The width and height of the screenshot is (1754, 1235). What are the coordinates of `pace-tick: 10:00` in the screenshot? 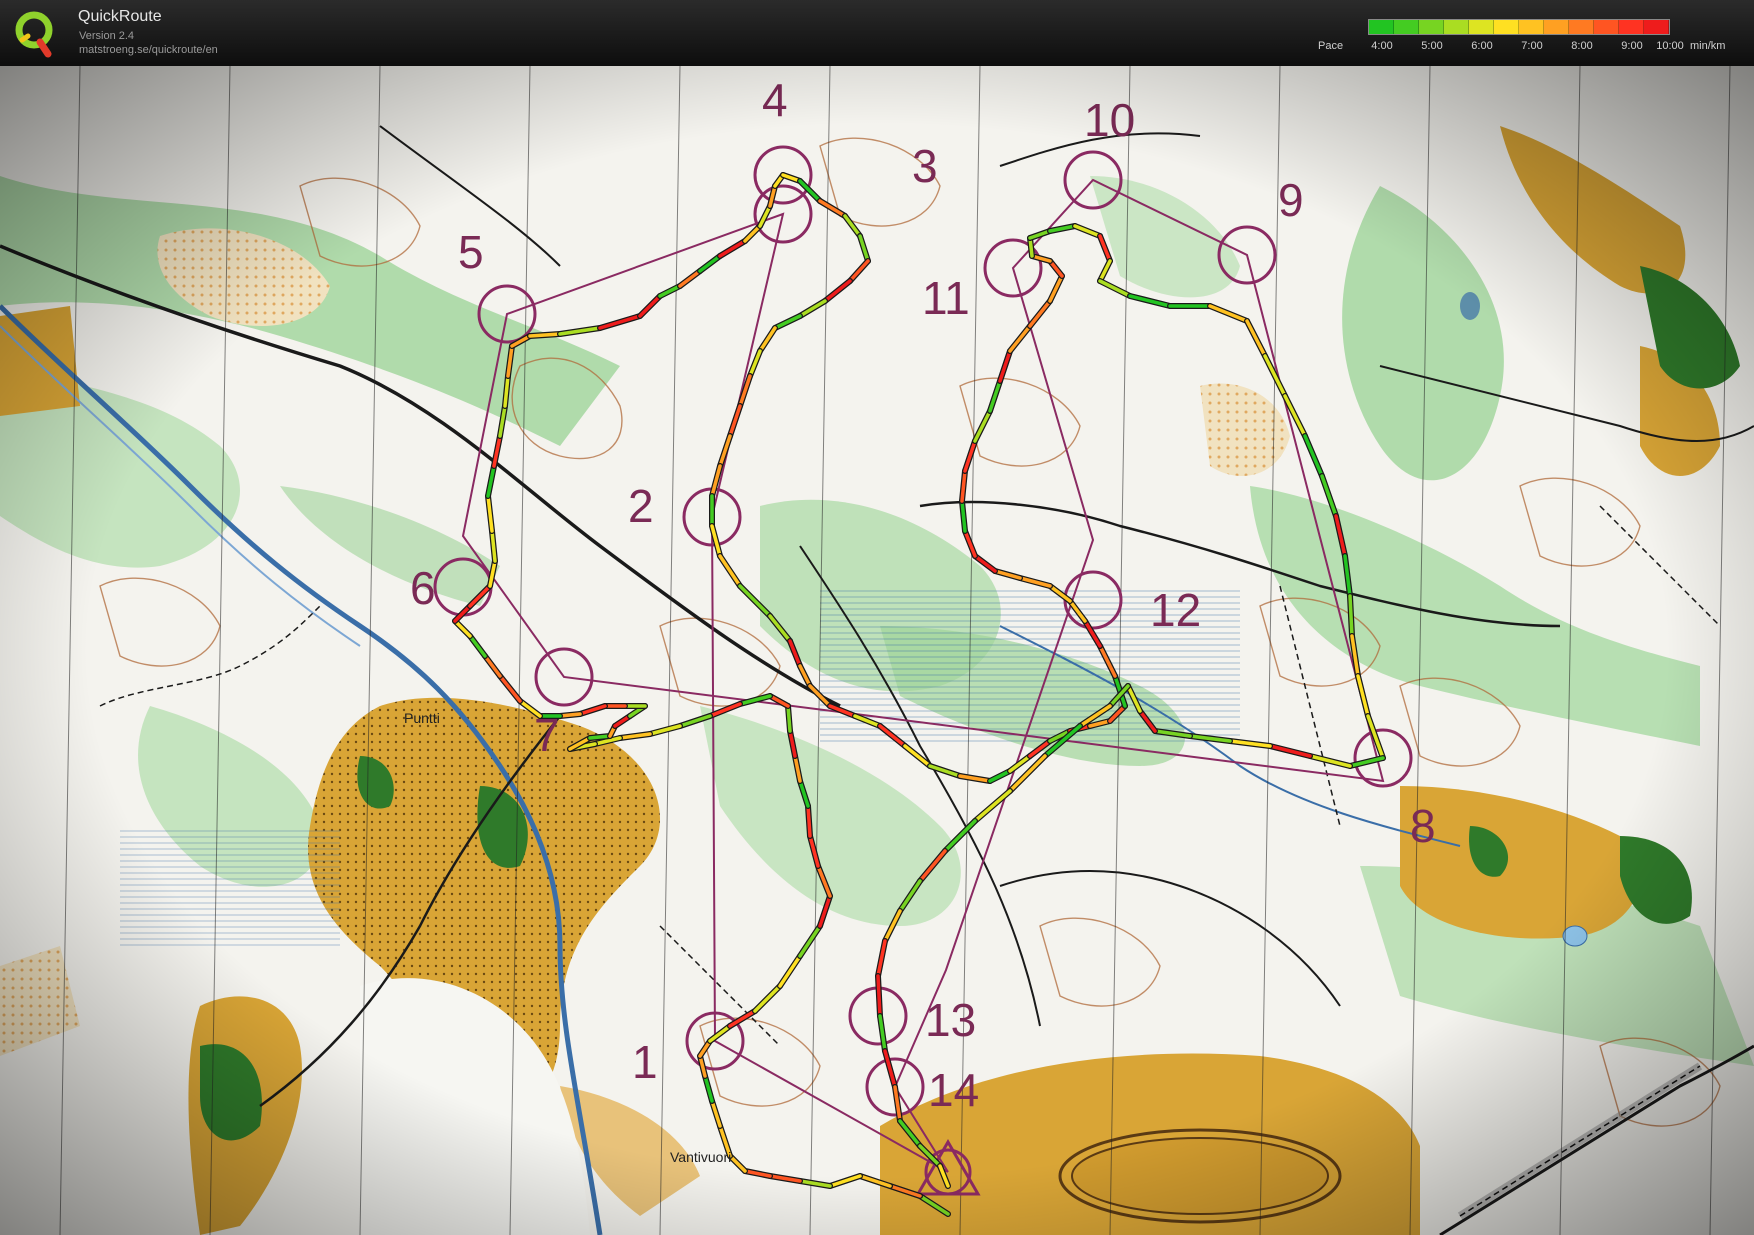 It's located at (1670, 46).